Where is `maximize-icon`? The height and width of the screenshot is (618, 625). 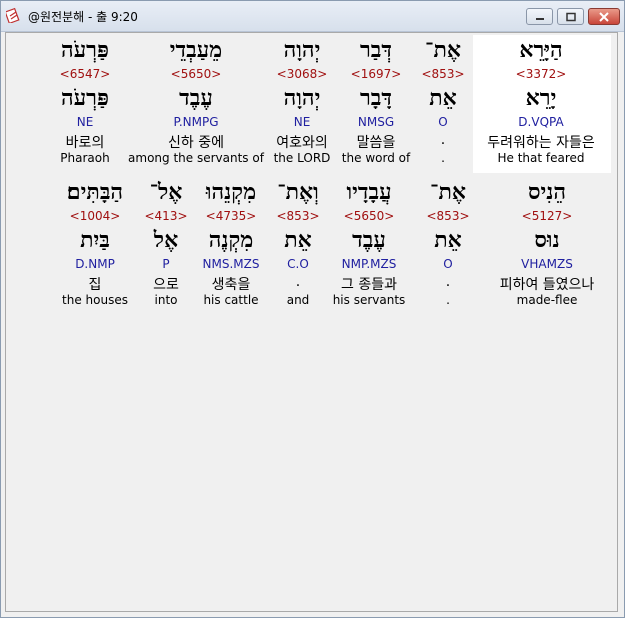
maximize-icon is located at coordinates (570, 16).